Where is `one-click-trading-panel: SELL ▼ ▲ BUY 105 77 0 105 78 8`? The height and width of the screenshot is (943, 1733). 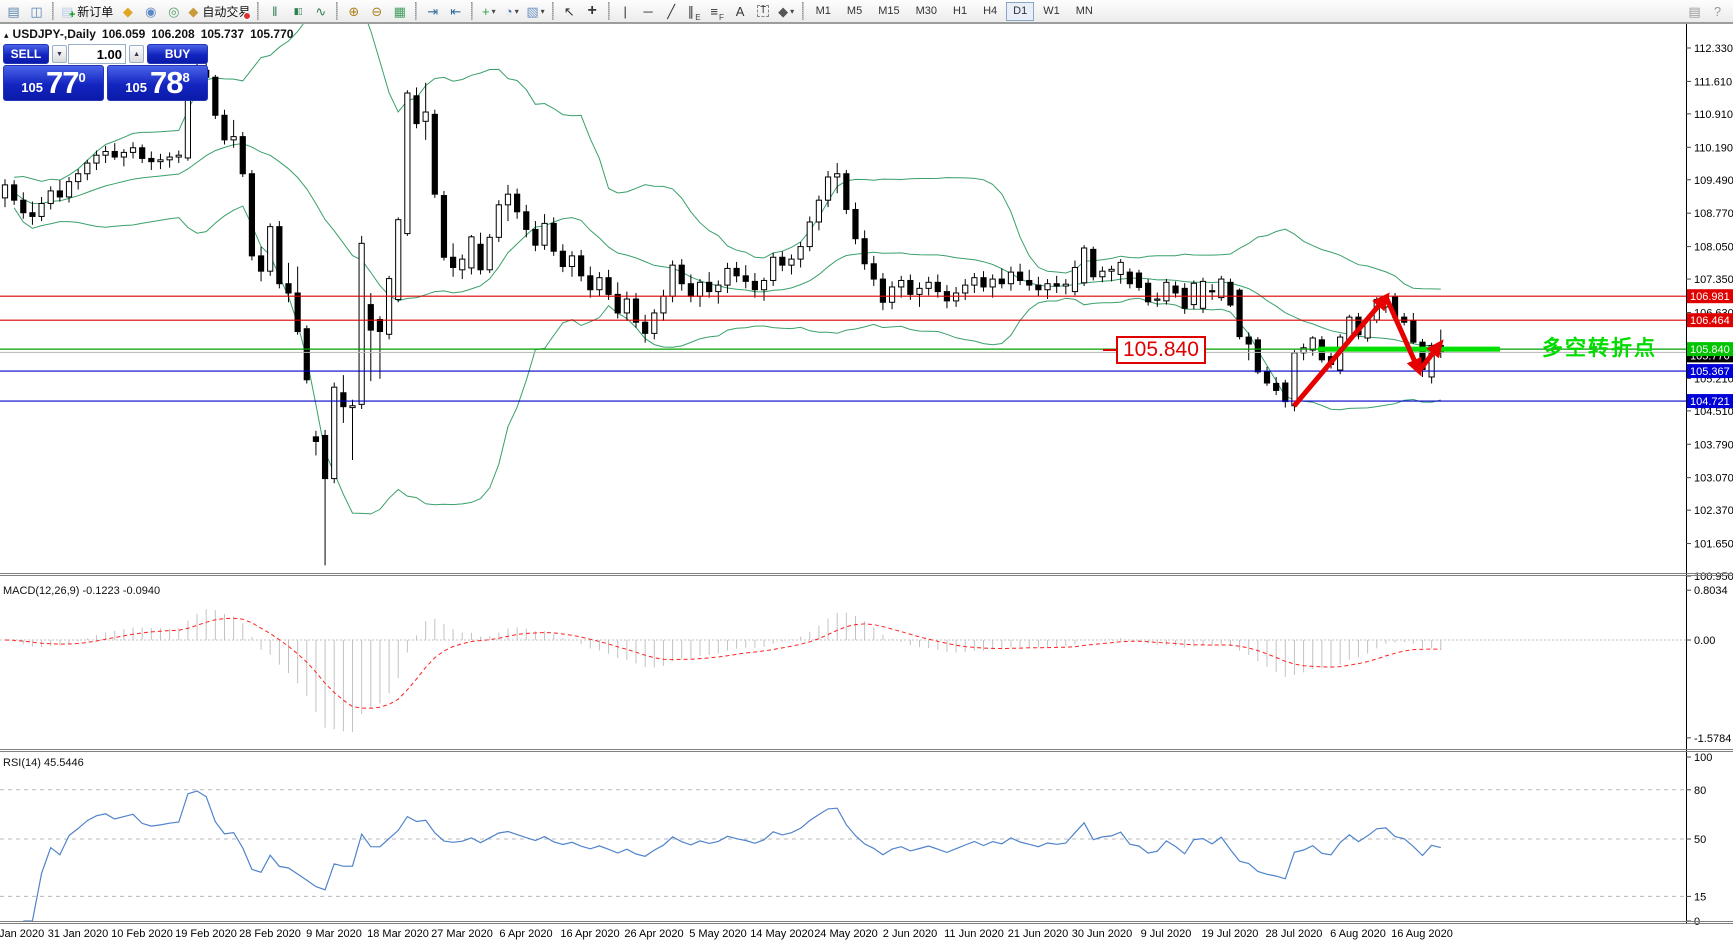 one-click-trading-panel: SELL ▼ ▲ BUY 105 77 0 105 78 8 is located at coordinates (105, 73).